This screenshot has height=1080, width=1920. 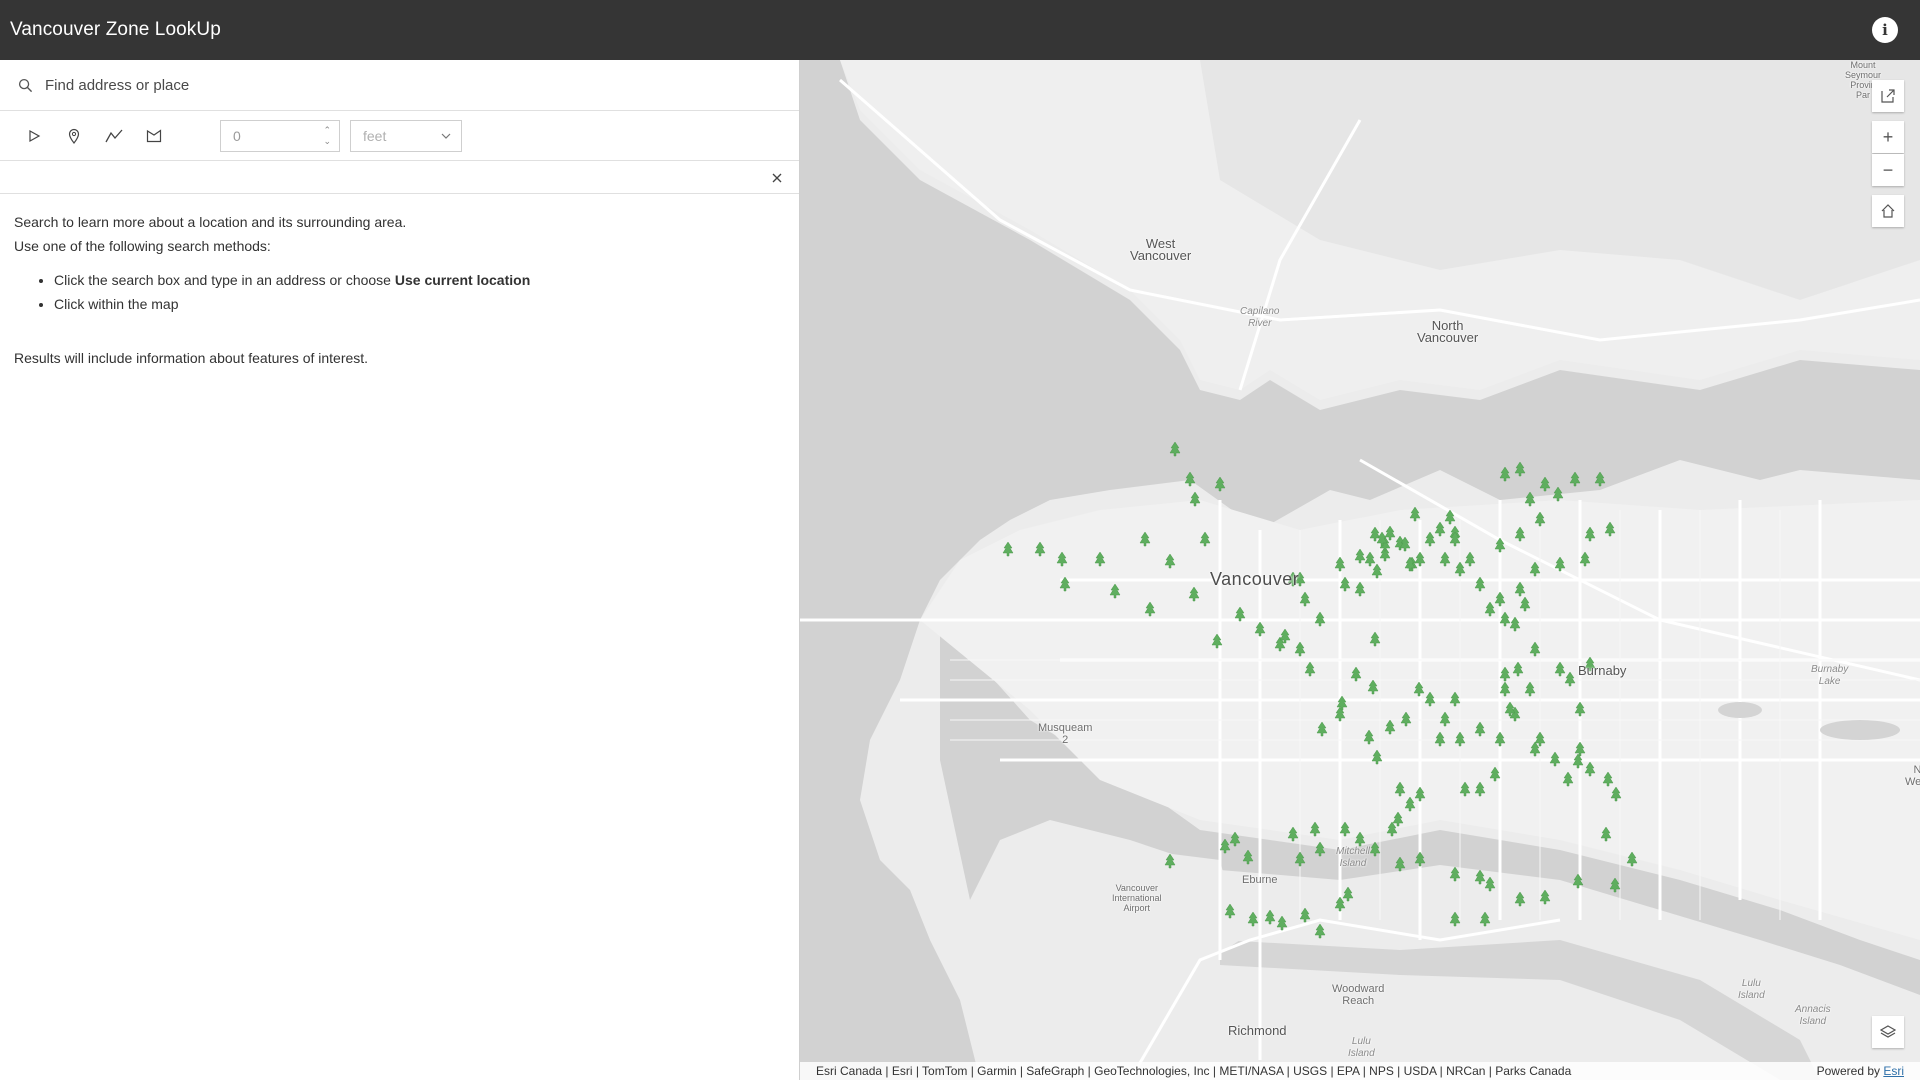 What do you see at coordinates (1888, 96) in the screenshot?
I see `share-button` at bounding box center [1888, 96].